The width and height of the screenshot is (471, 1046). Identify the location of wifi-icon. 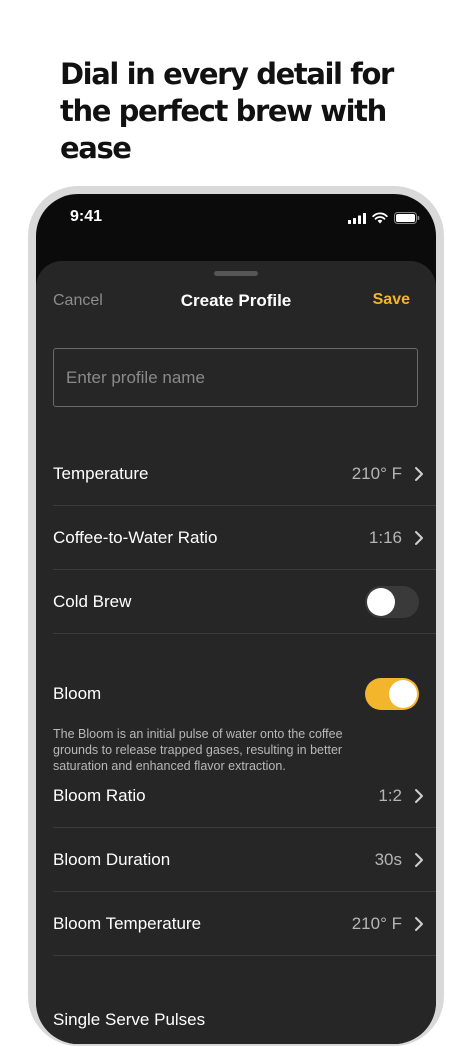
(380, 218).